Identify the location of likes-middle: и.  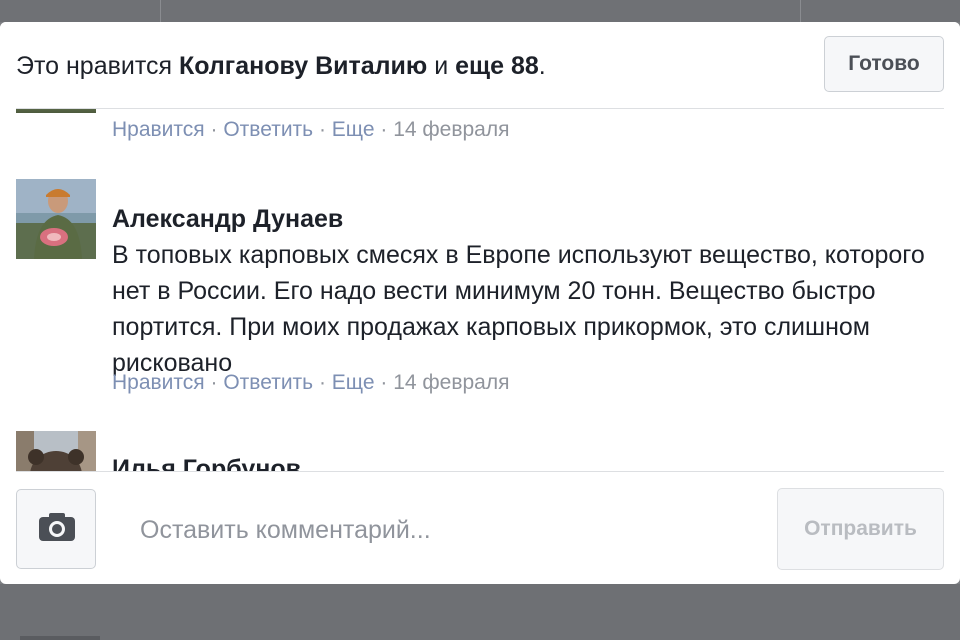
(441, 66).